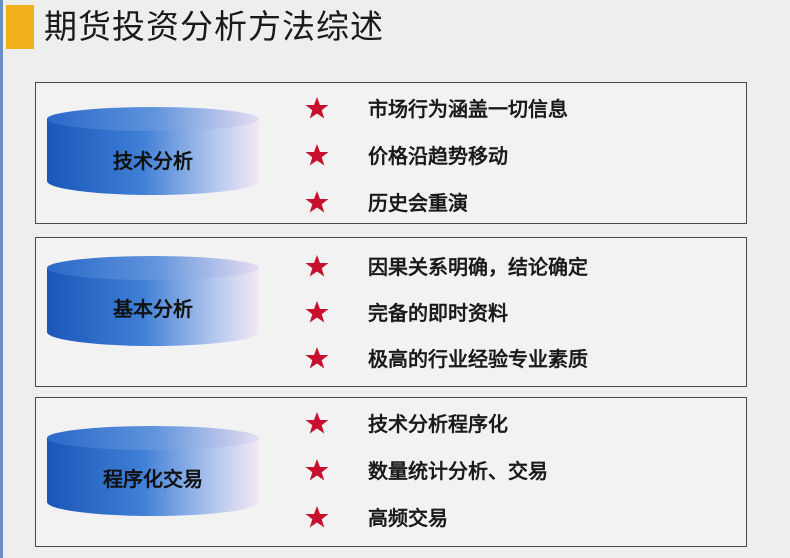 Image resolution: width=790 pixels, height=558 pixels. Describe the element at coordinates (153, 161) in the screenshot. I see `panel-label: 技术分析` at that location.